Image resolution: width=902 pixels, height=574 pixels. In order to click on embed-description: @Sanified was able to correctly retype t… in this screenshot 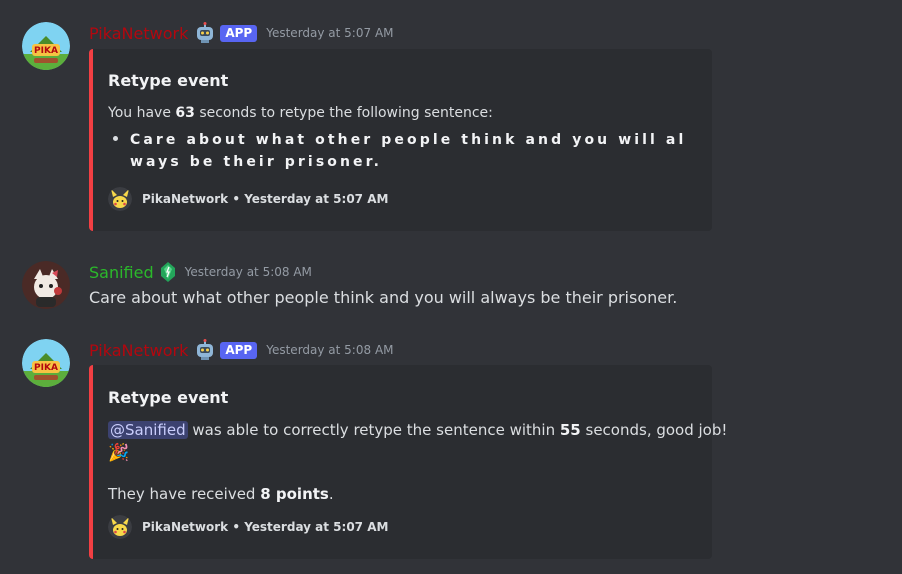, I will do `click(418, 430)`.